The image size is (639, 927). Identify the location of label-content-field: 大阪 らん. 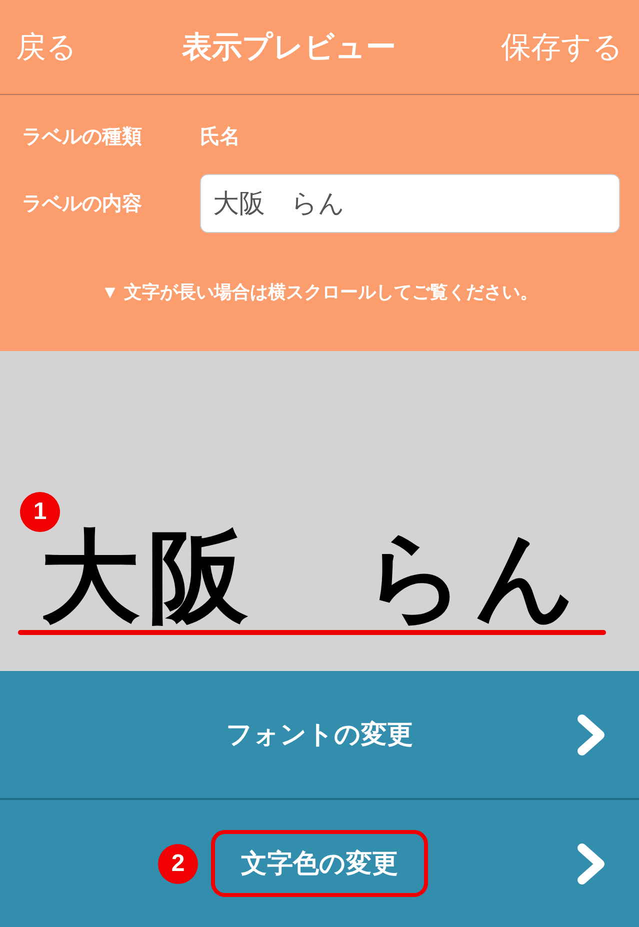
(410, 203).